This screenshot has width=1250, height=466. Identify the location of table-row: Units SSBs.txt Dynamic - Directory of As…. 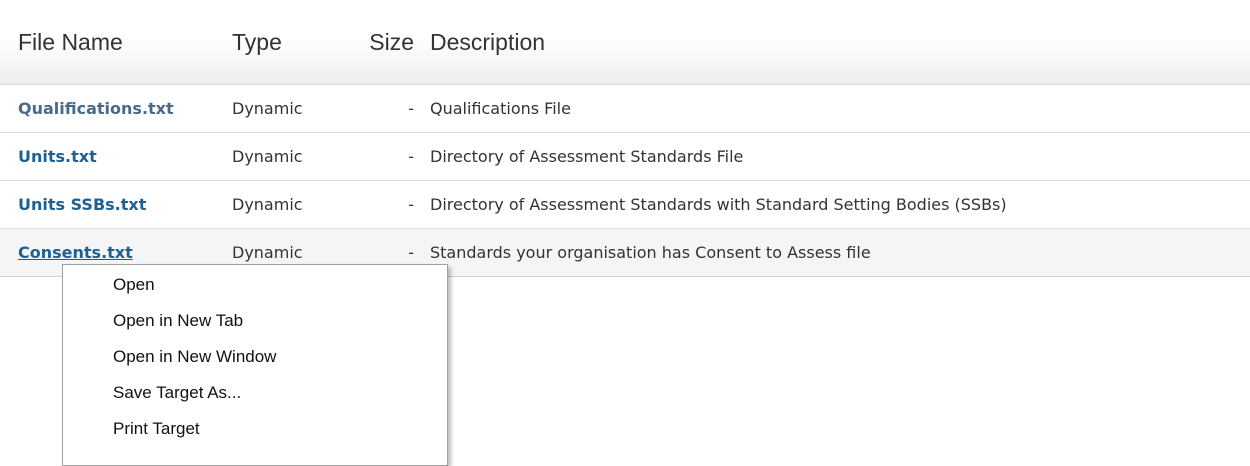
(625, 204).